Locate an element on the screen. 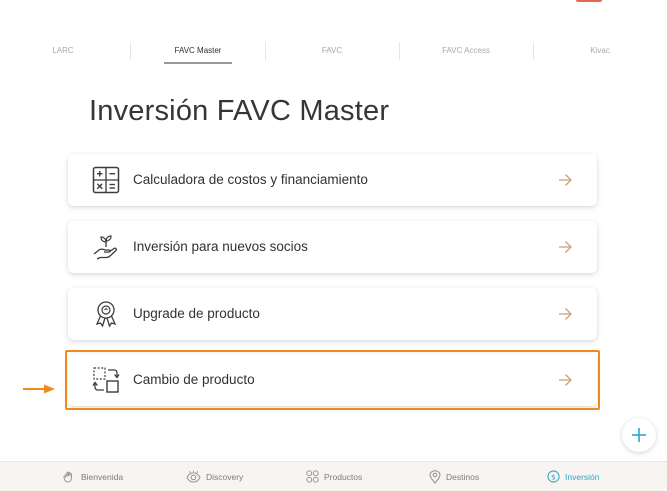 The width and height of the screenshot is (667, 491). nav-label: Destinos is located at coordinates (463, 476).